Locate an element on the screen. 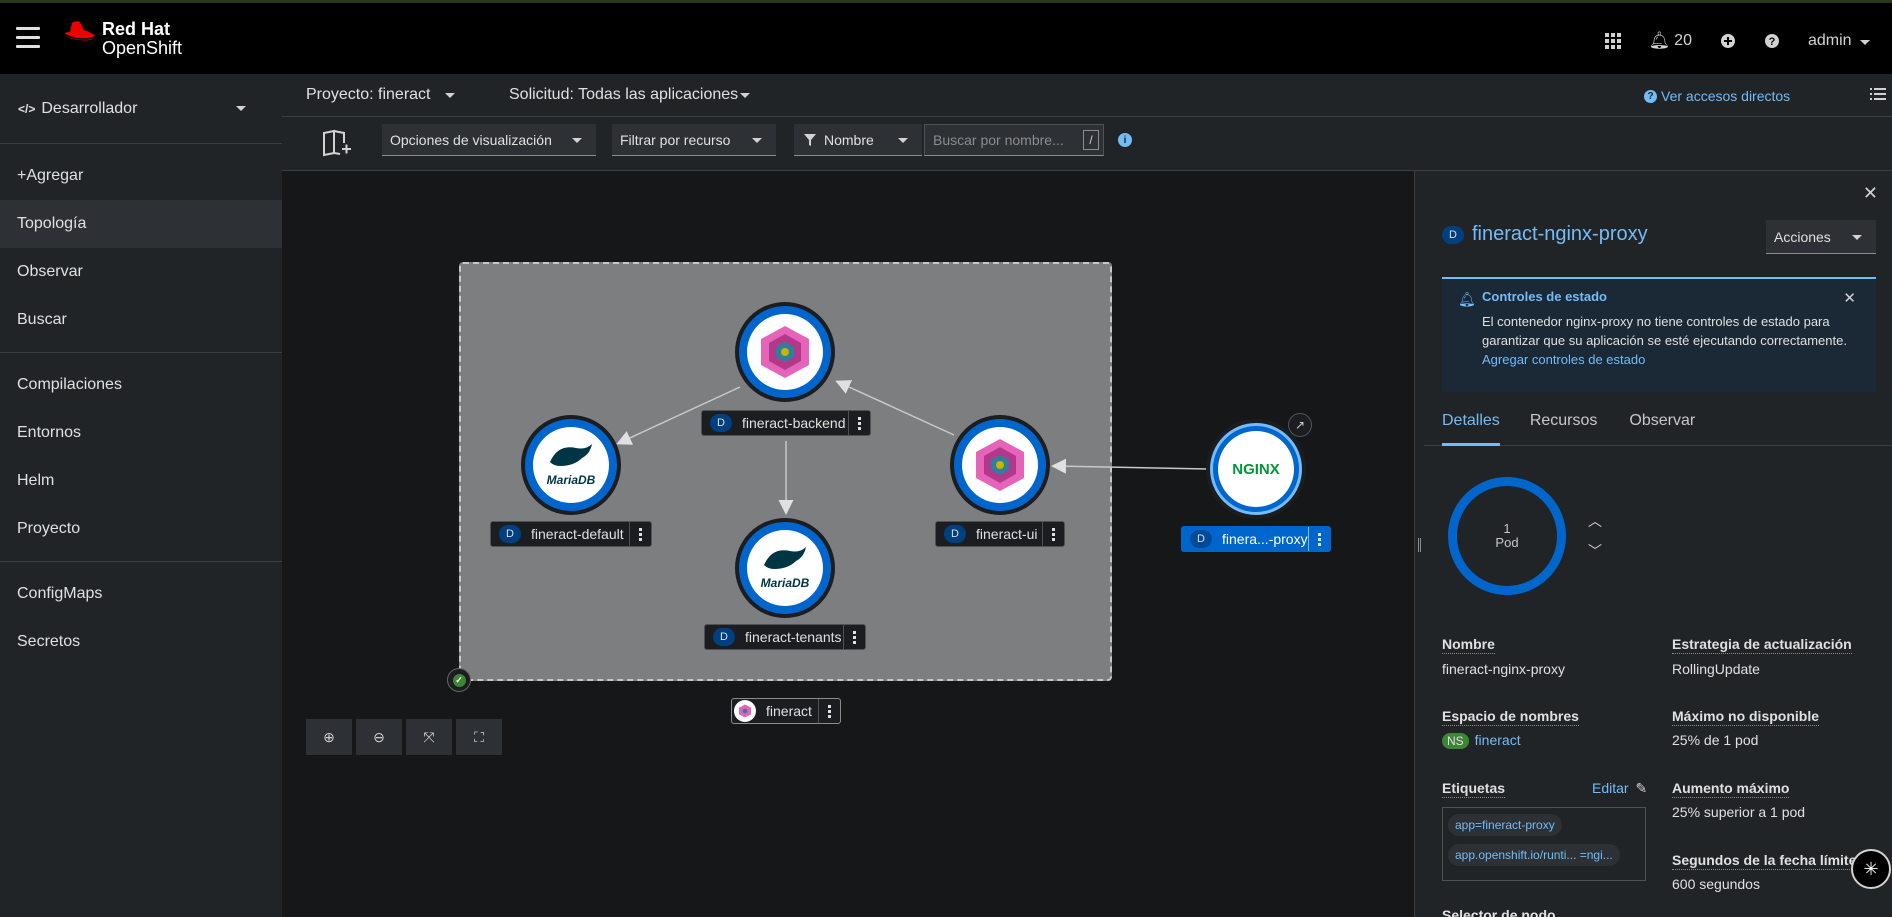  project-label: Proyecto: fineract is located at coordinates (368, 94).